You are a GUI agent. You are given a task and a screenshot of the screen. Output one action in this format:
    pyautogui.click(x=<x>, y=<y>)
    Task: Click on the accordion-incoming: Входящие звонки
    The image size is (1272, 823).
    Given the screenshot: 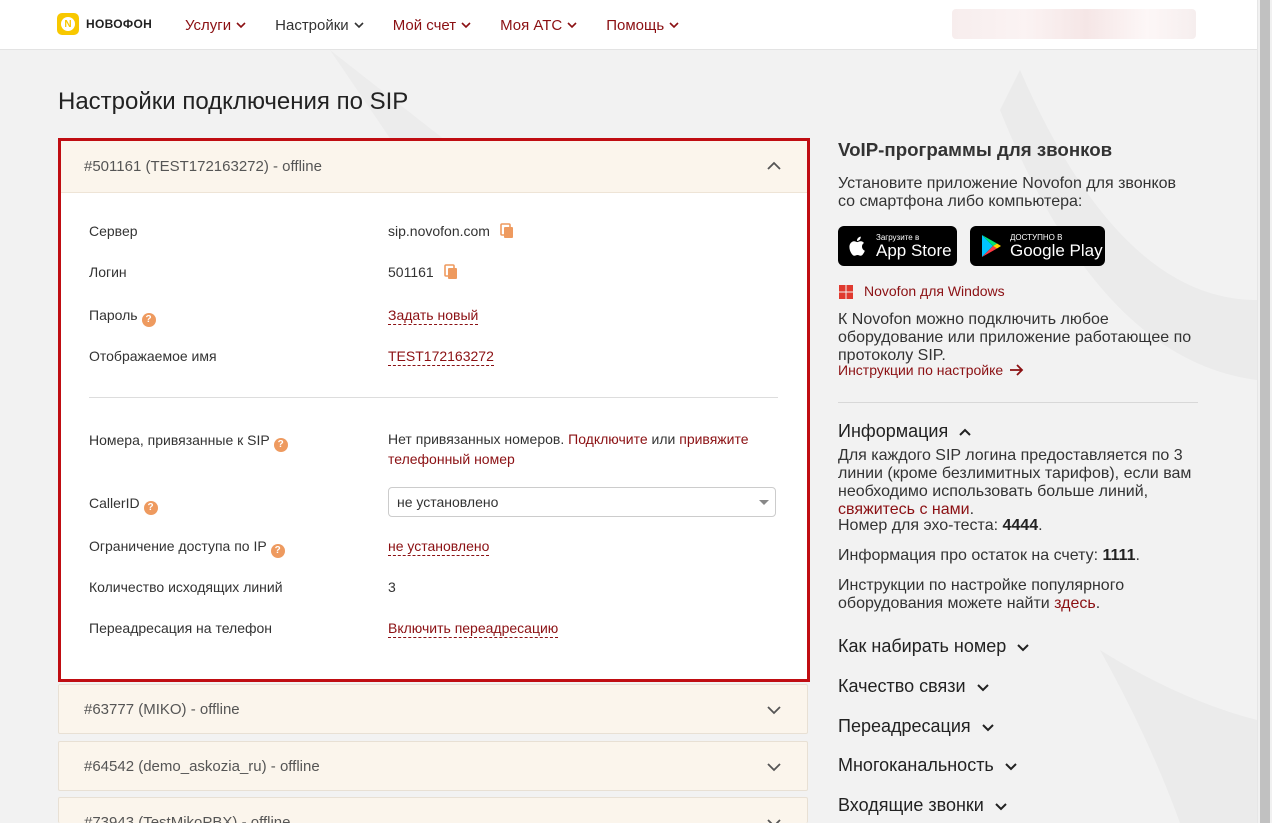 What is the action you would take?
    pyautogui.click(x=923, y=805)
    